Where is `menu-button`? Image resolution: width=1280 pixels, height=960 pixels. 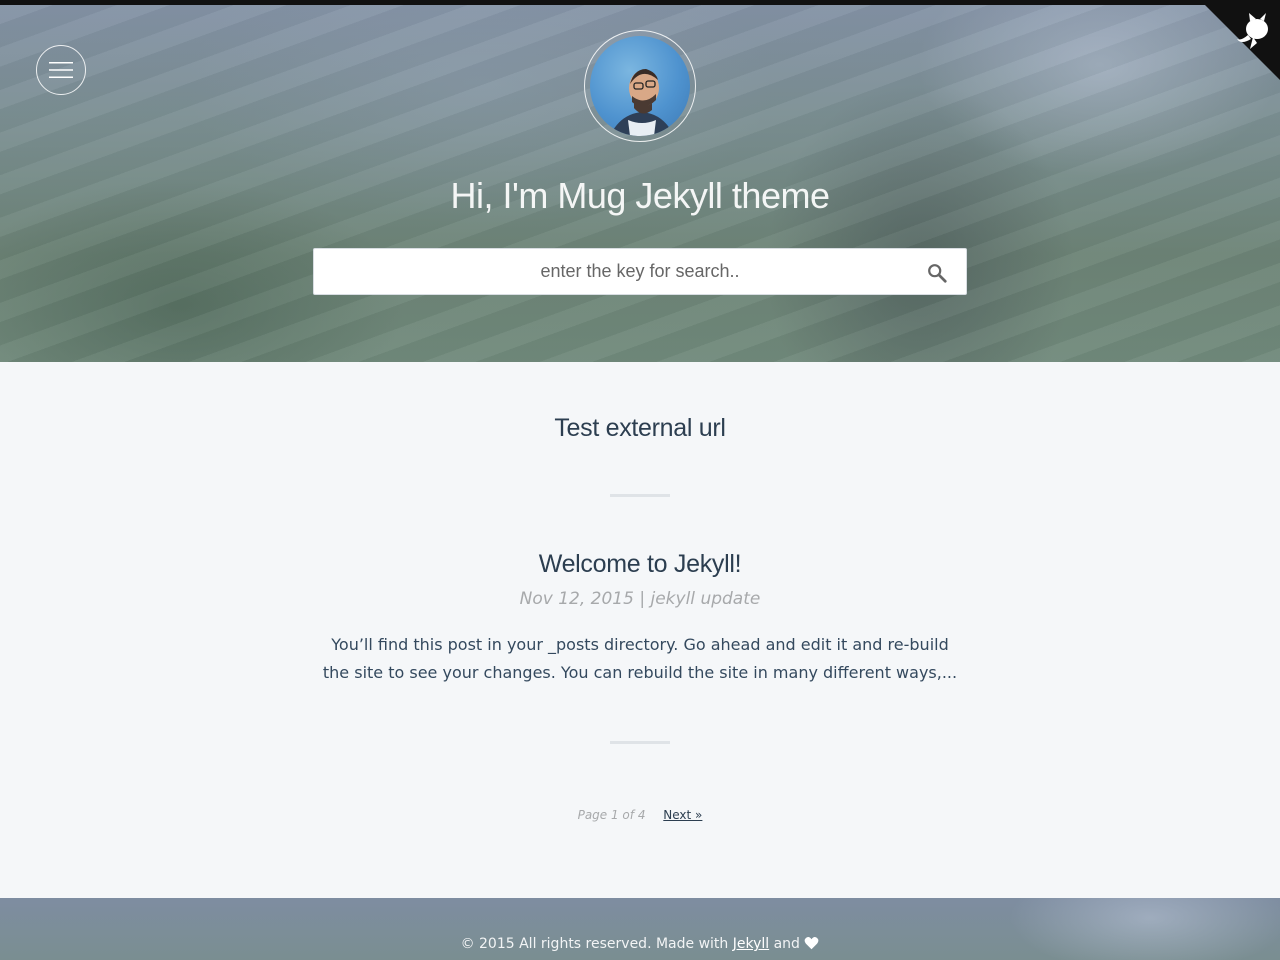 menu-button is located at coordinates (61, 70).